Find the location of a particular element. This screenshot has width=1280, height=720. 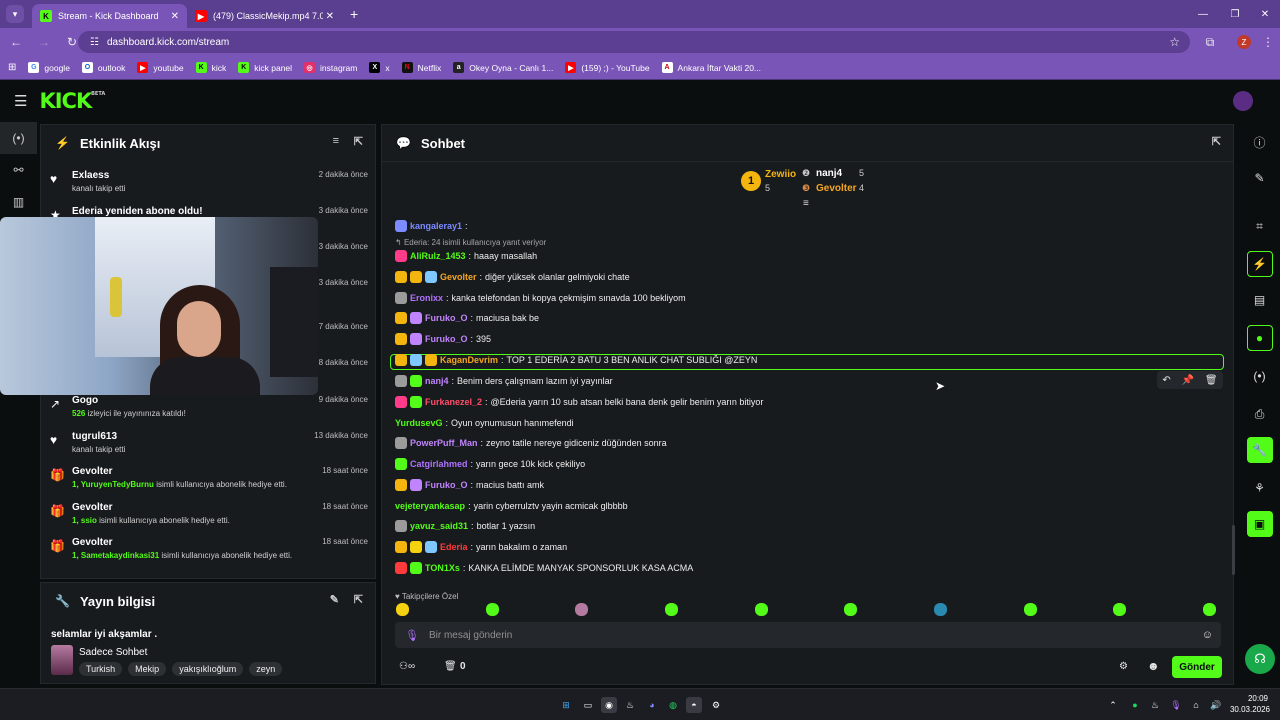

broadcast-icon: (•) is located at coordinates (1259, 376).